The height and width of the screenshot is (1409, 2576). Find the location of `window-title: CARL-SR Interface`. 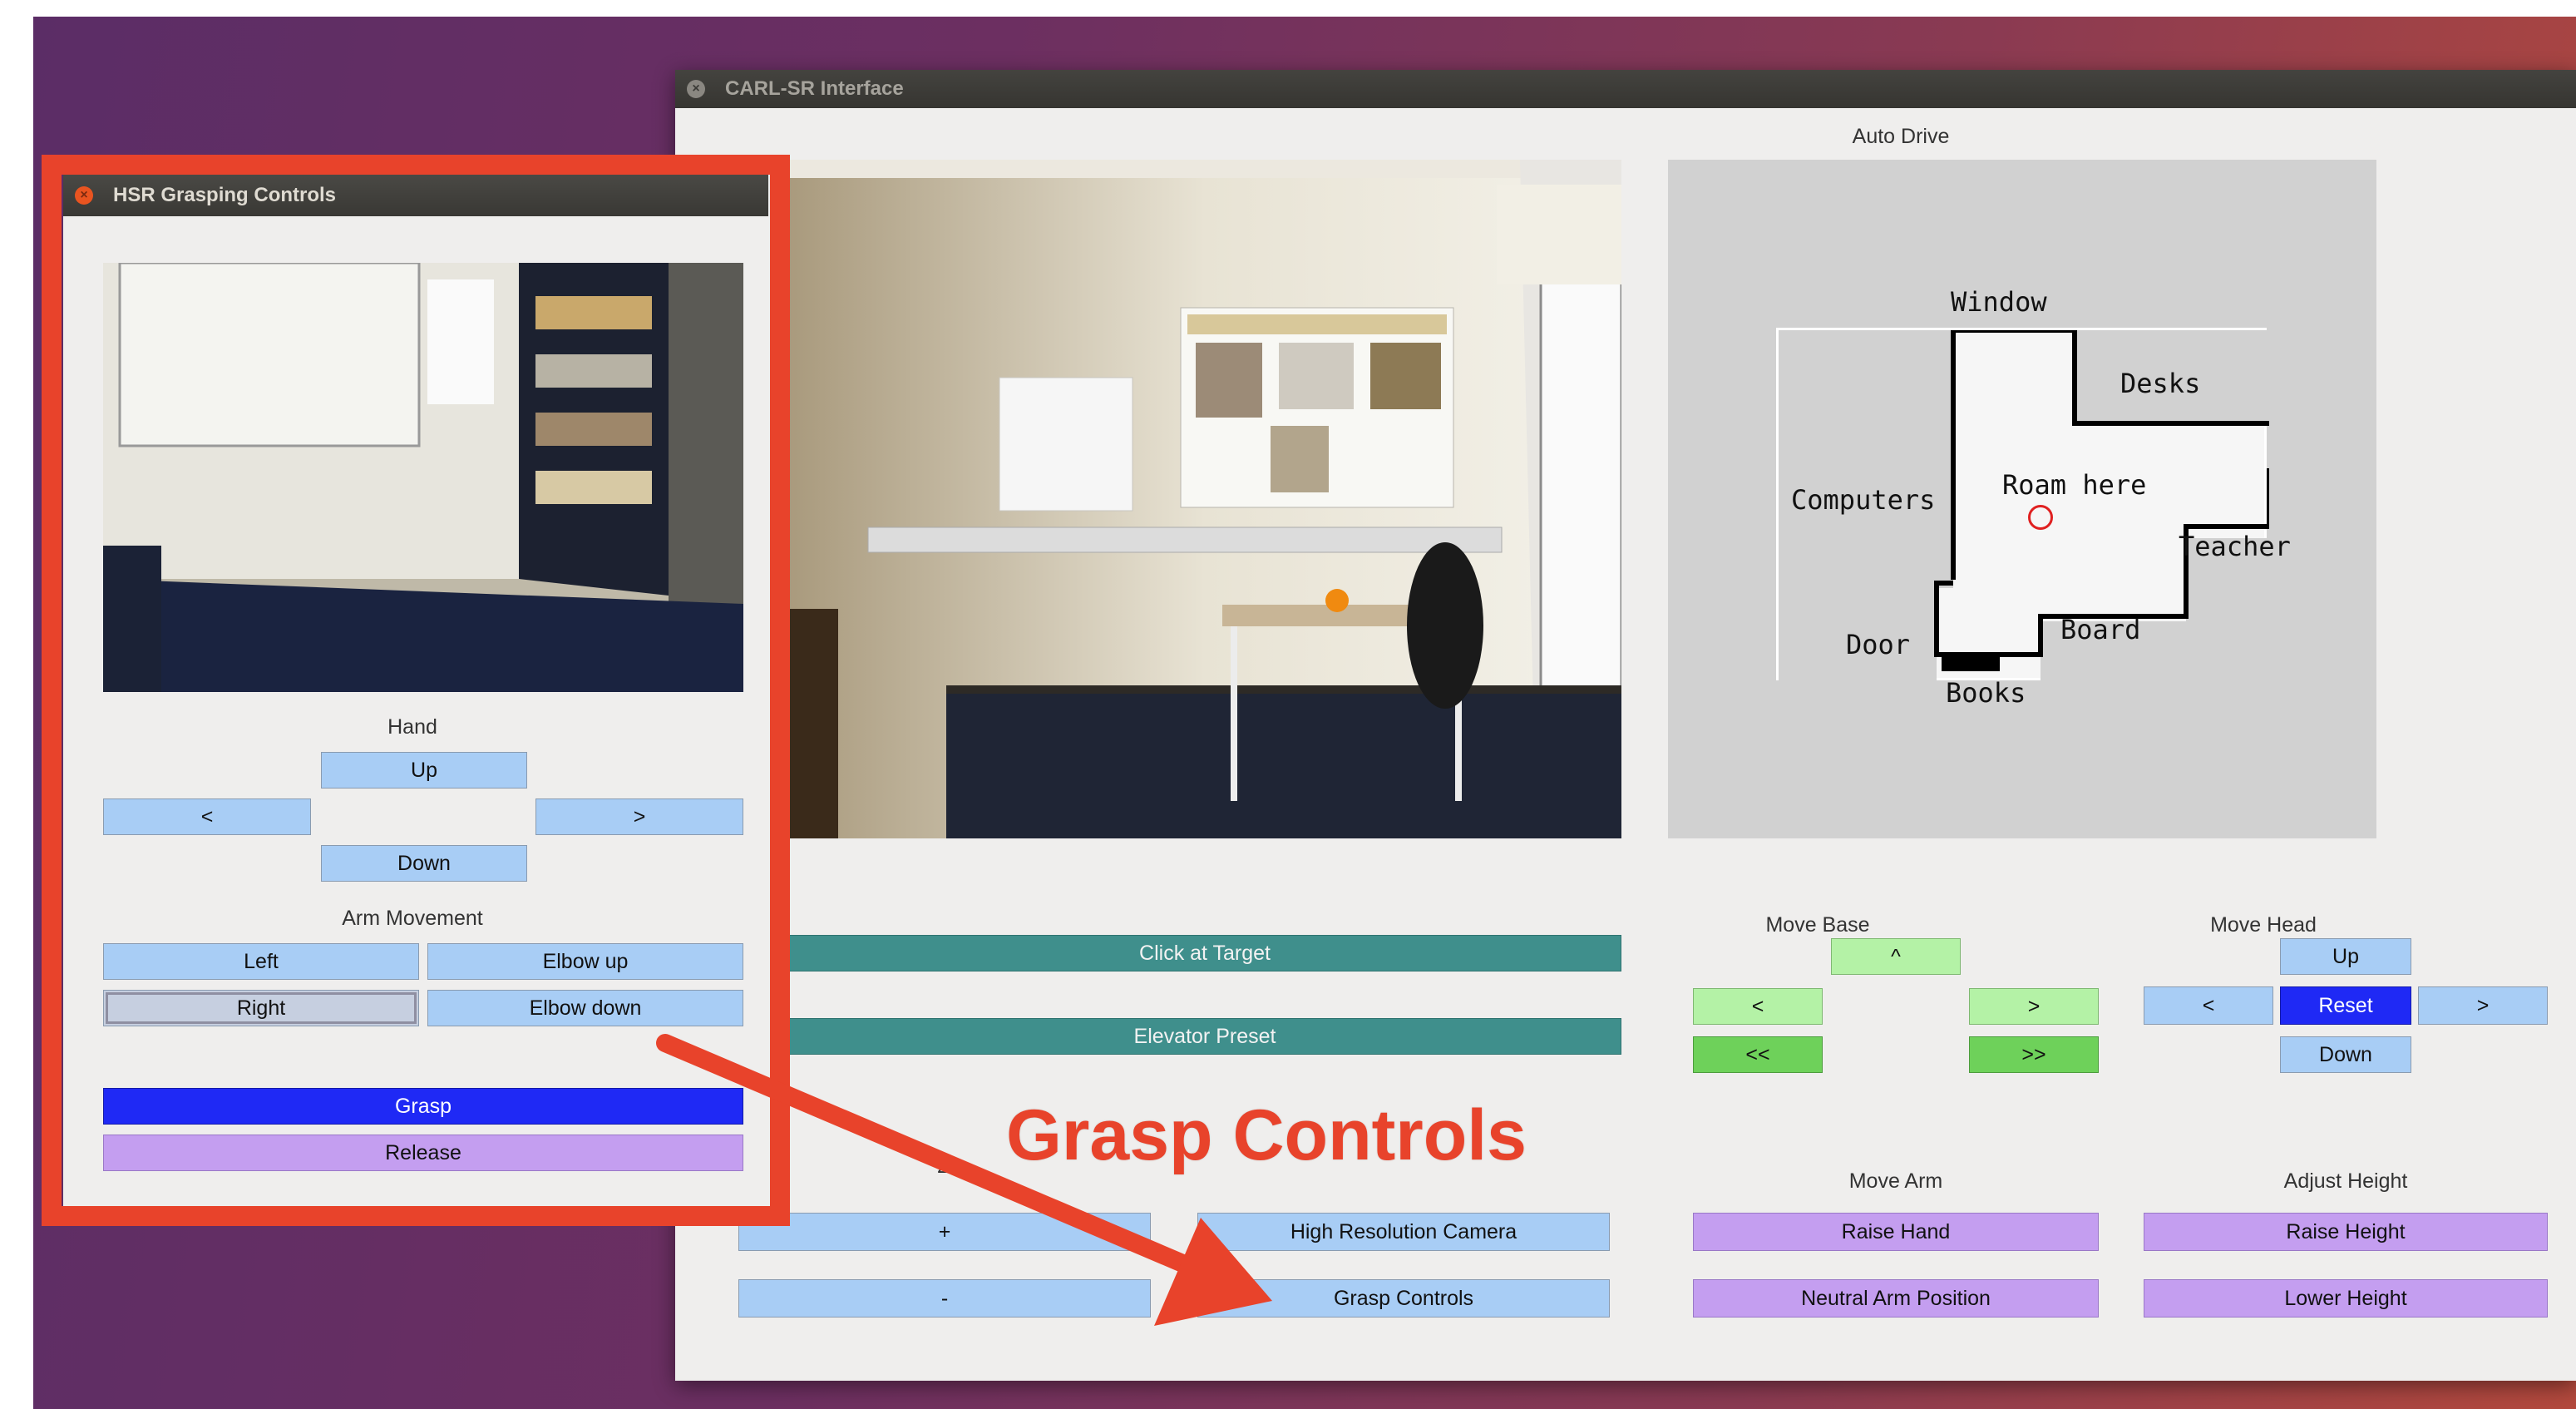

window-title: CARL-SR Interface is located at coordinates (814, 88).